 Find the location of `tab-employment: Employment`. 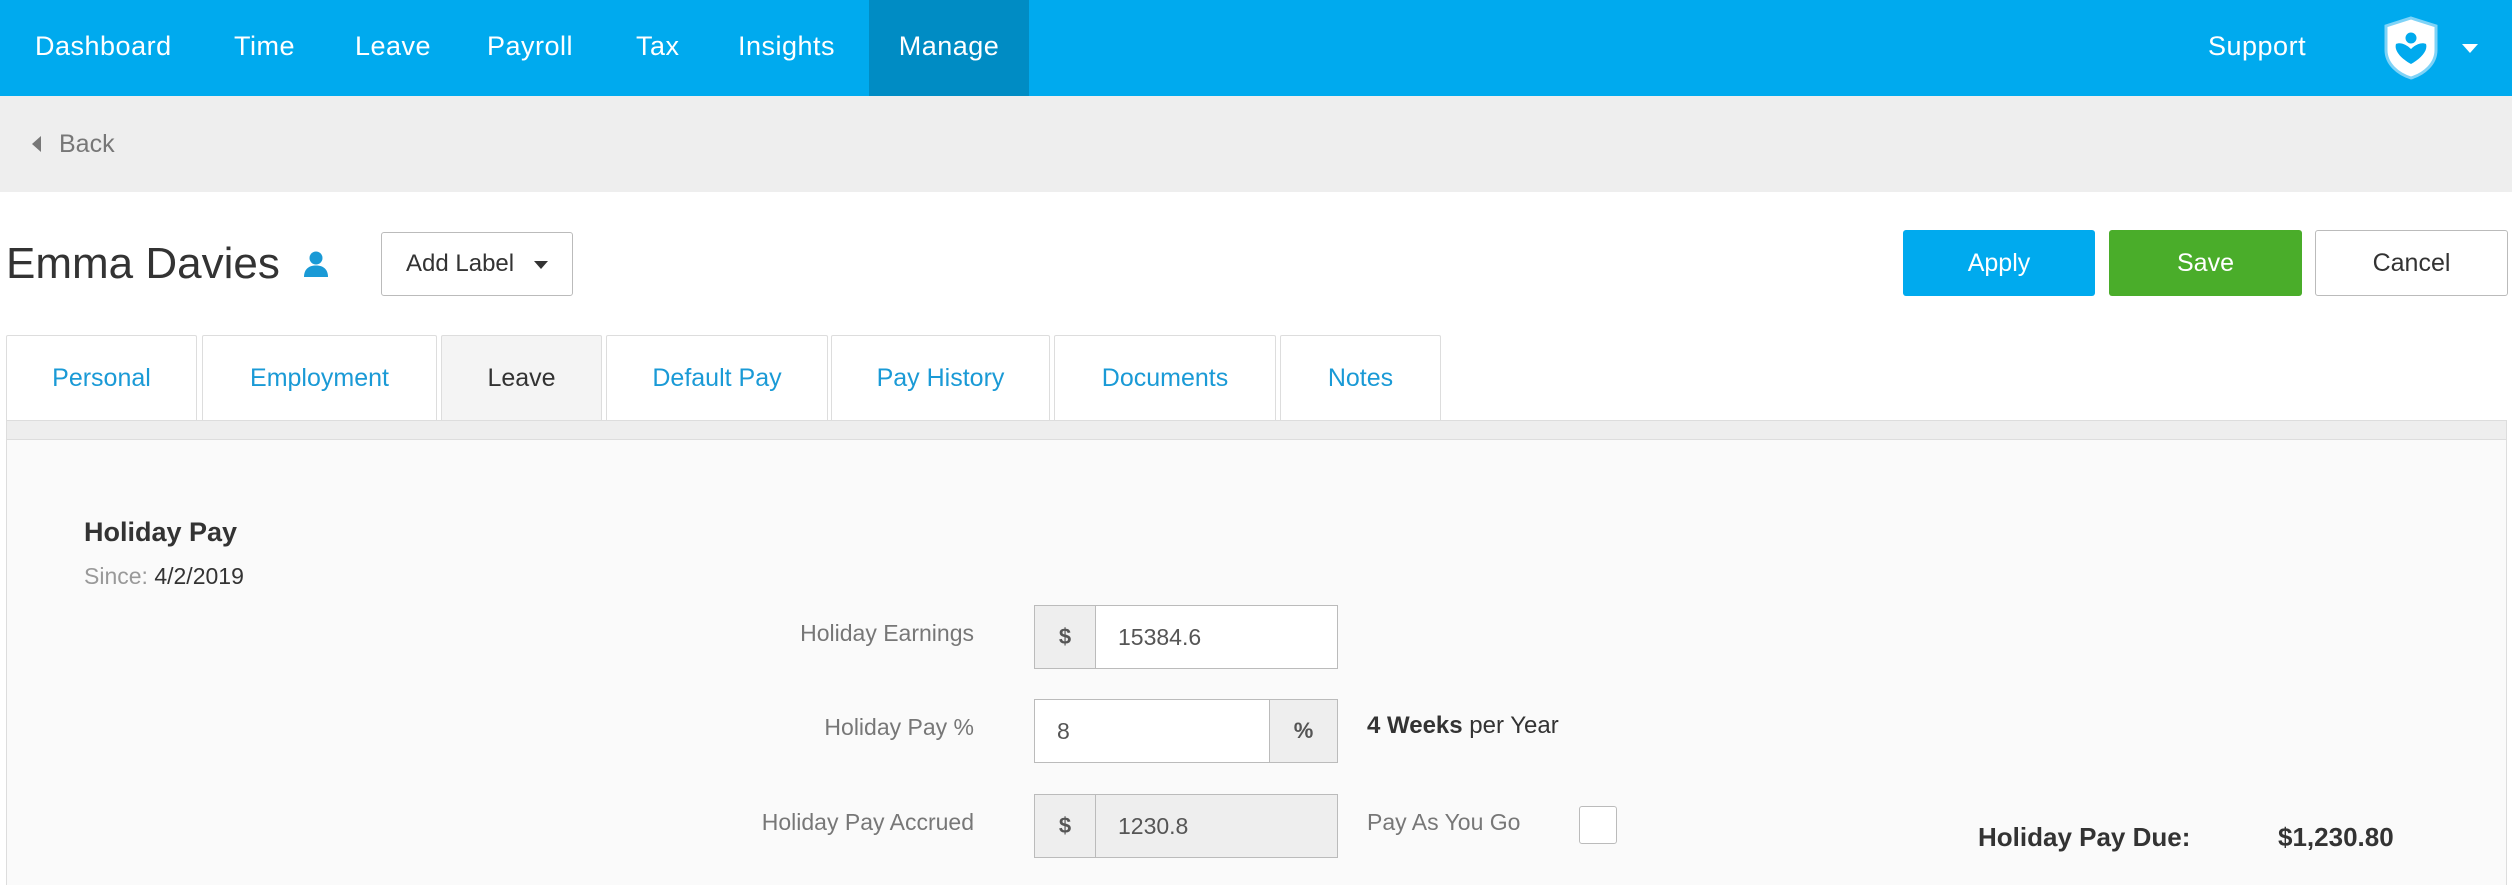

tab-employment: Employment is located at coordinates (319, 378).